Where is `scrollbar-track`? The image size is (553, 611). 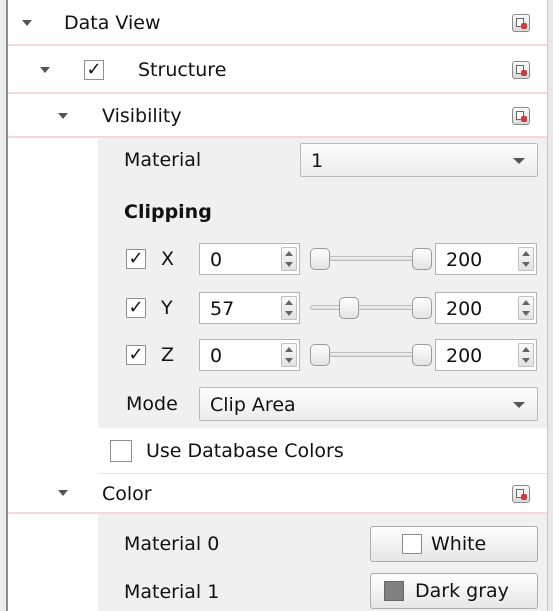
scrollbar-track is located at coordinates (550, 305).